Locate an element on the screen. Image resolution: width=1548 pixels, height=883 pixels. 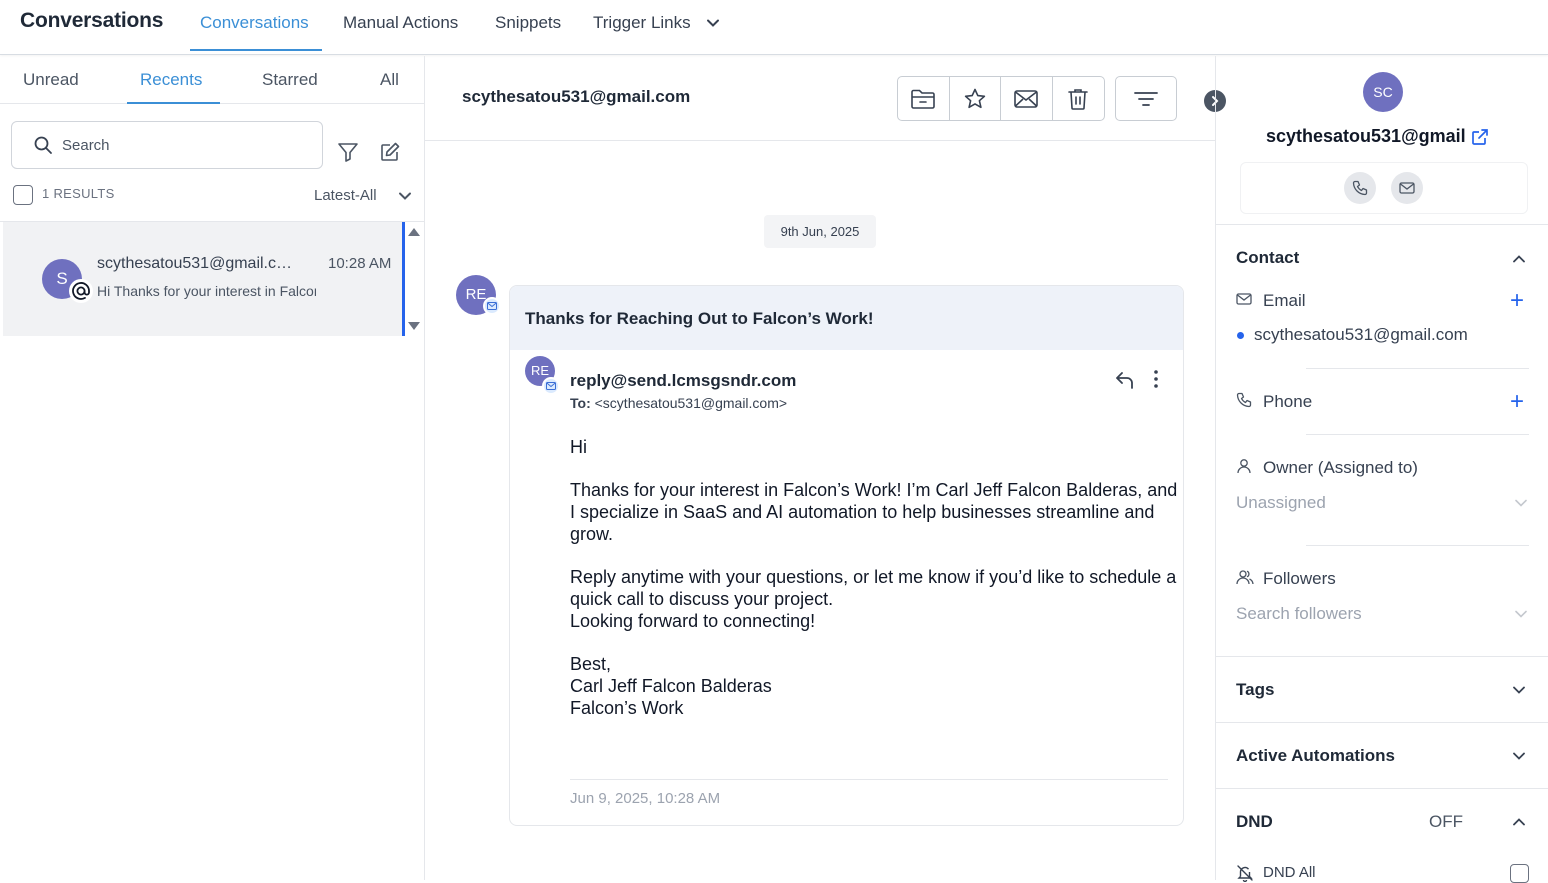
owner-label: Owner (Assigned to) is located at coordinates (1340, 467).